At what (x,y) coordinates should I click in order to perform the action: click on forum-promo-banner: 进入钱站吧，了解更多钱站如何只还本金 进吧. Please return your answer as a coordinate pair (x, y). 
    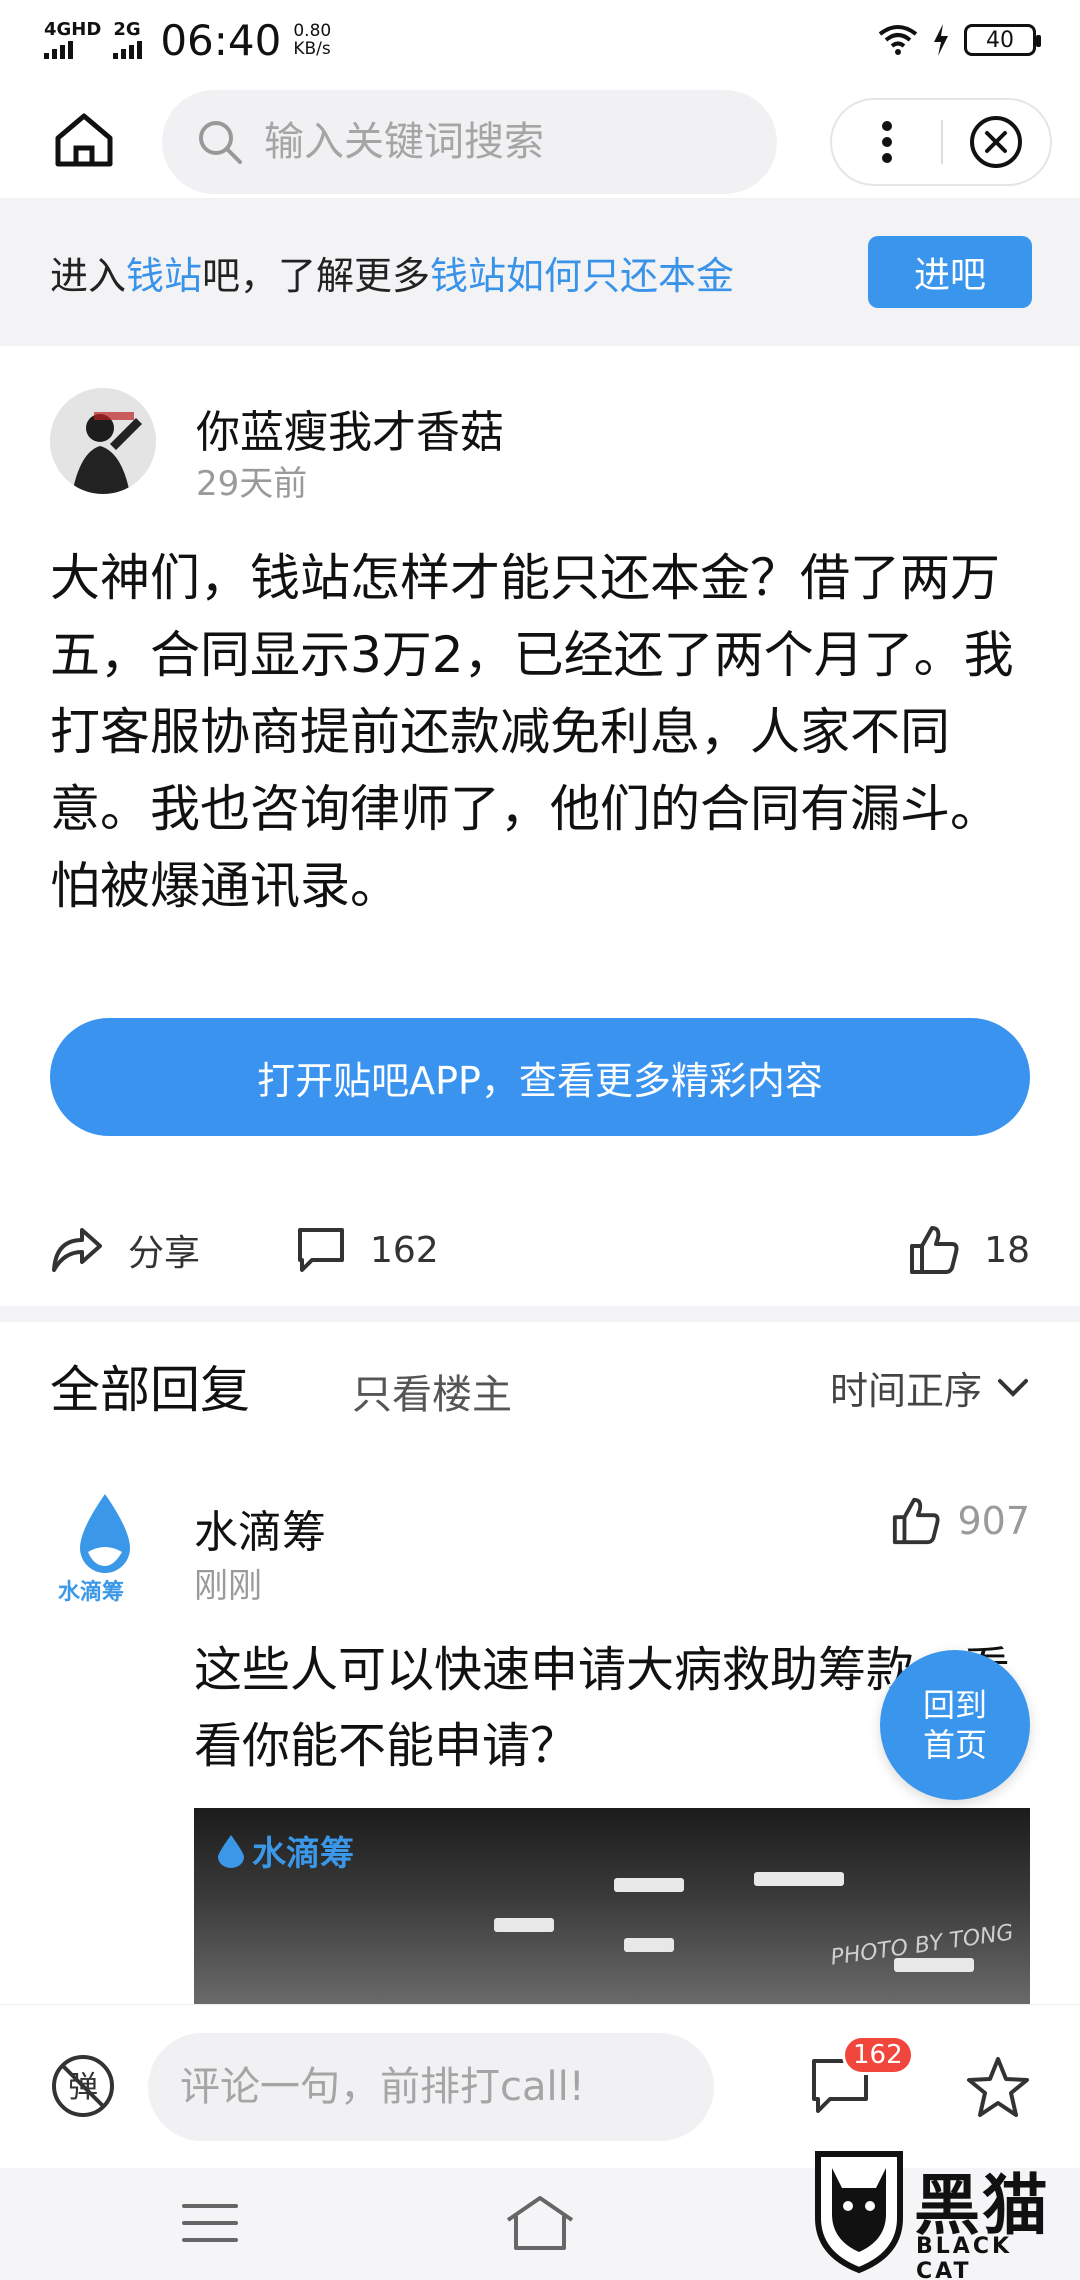
    Looking at the image, I should click on (540, 272).